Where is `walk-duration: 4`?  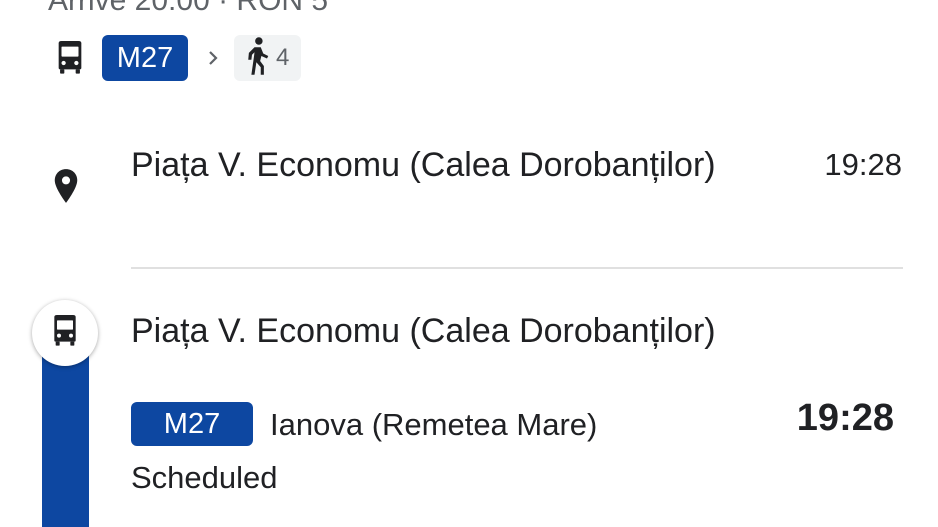 walk-duration: 4 is located at coordinates (283, 57).